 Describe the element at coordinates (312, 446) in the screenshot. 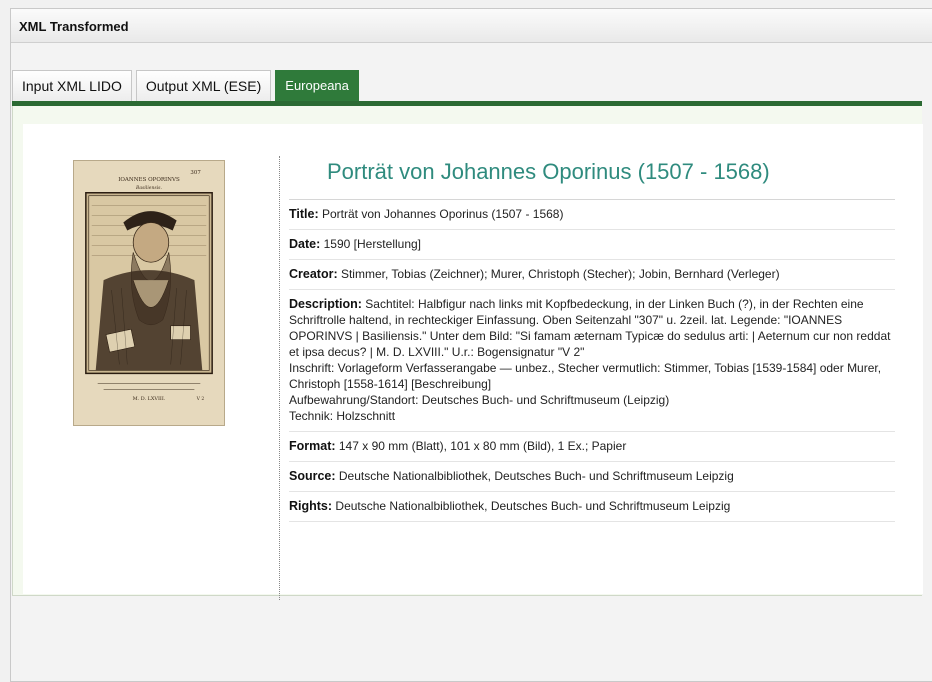

I see `field-format-label: Format:` at that location.